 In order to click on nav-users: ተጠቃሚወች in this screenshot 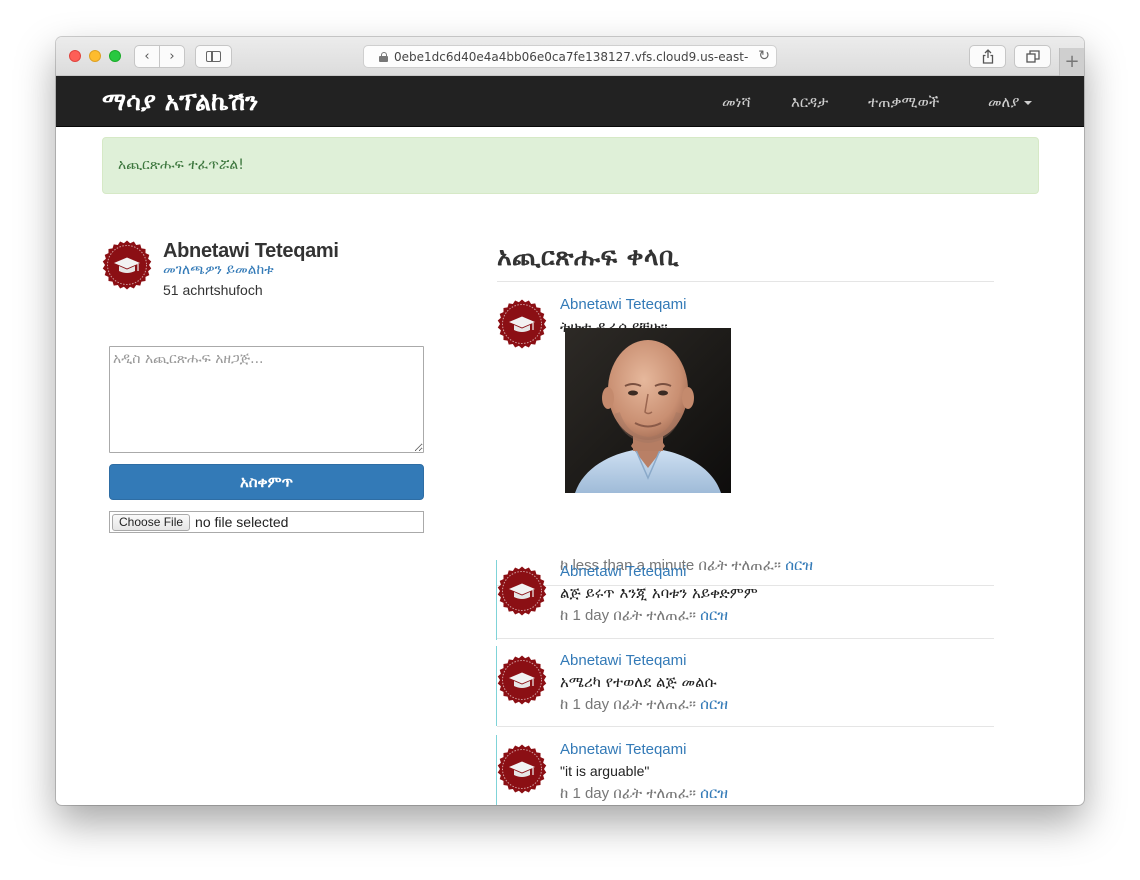, I will do `click(903, 102)`.